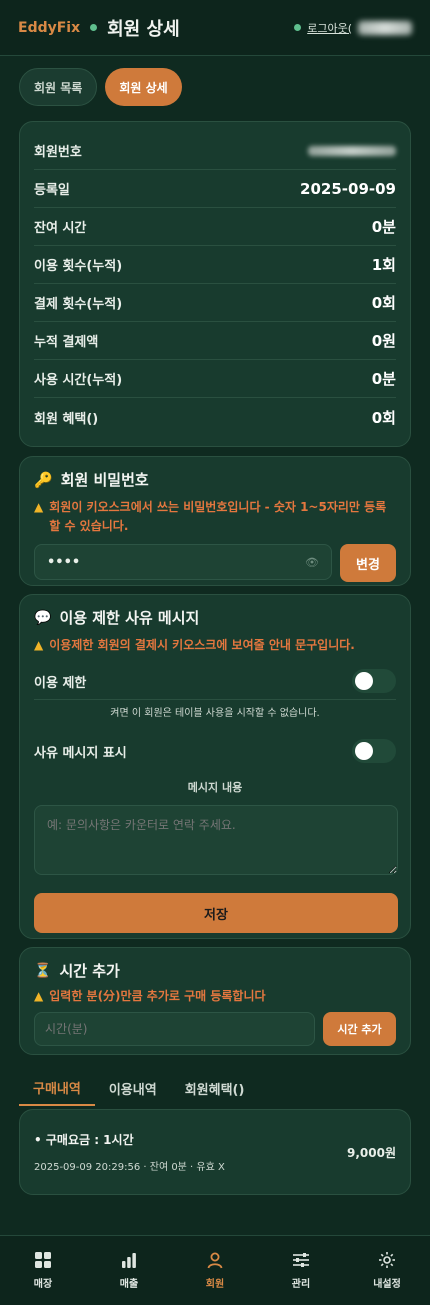 The height and width of the screenshot is (1305, 430). What do you see at coordinates (368, 563) in the screenshot?
I see `change-password-button: 변경` at bounding box center [368, 563].